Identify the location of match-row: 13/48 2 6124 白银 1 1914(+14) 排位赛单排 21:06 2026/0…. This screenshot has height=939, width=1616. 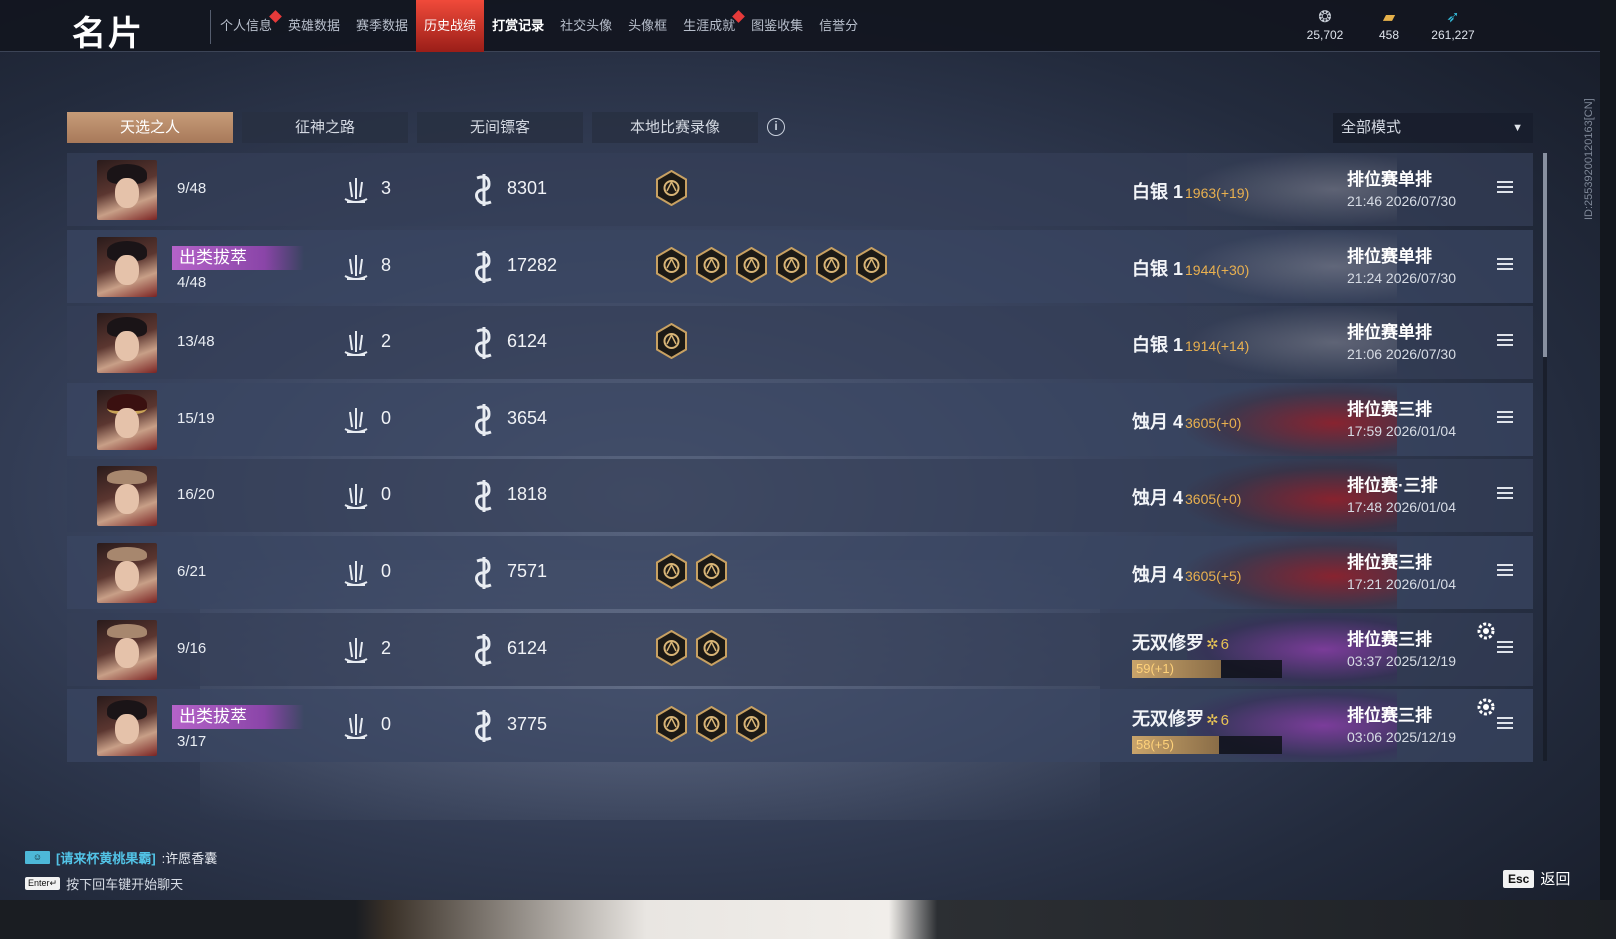
(800, 343).